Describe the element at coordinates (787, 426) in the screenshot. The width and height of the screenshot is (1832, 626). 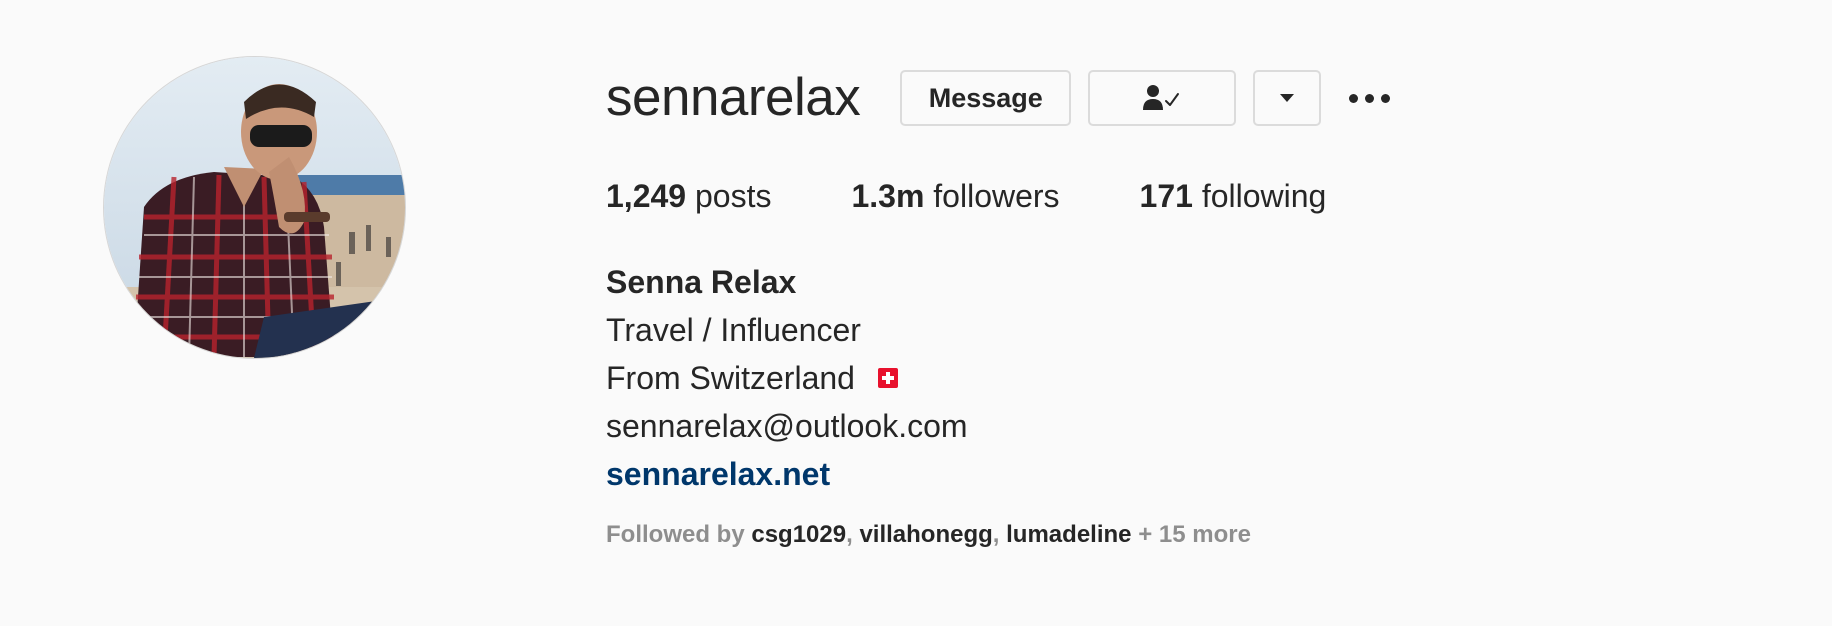
I see `bio-email: sennarelax@outlook.com` at that location.